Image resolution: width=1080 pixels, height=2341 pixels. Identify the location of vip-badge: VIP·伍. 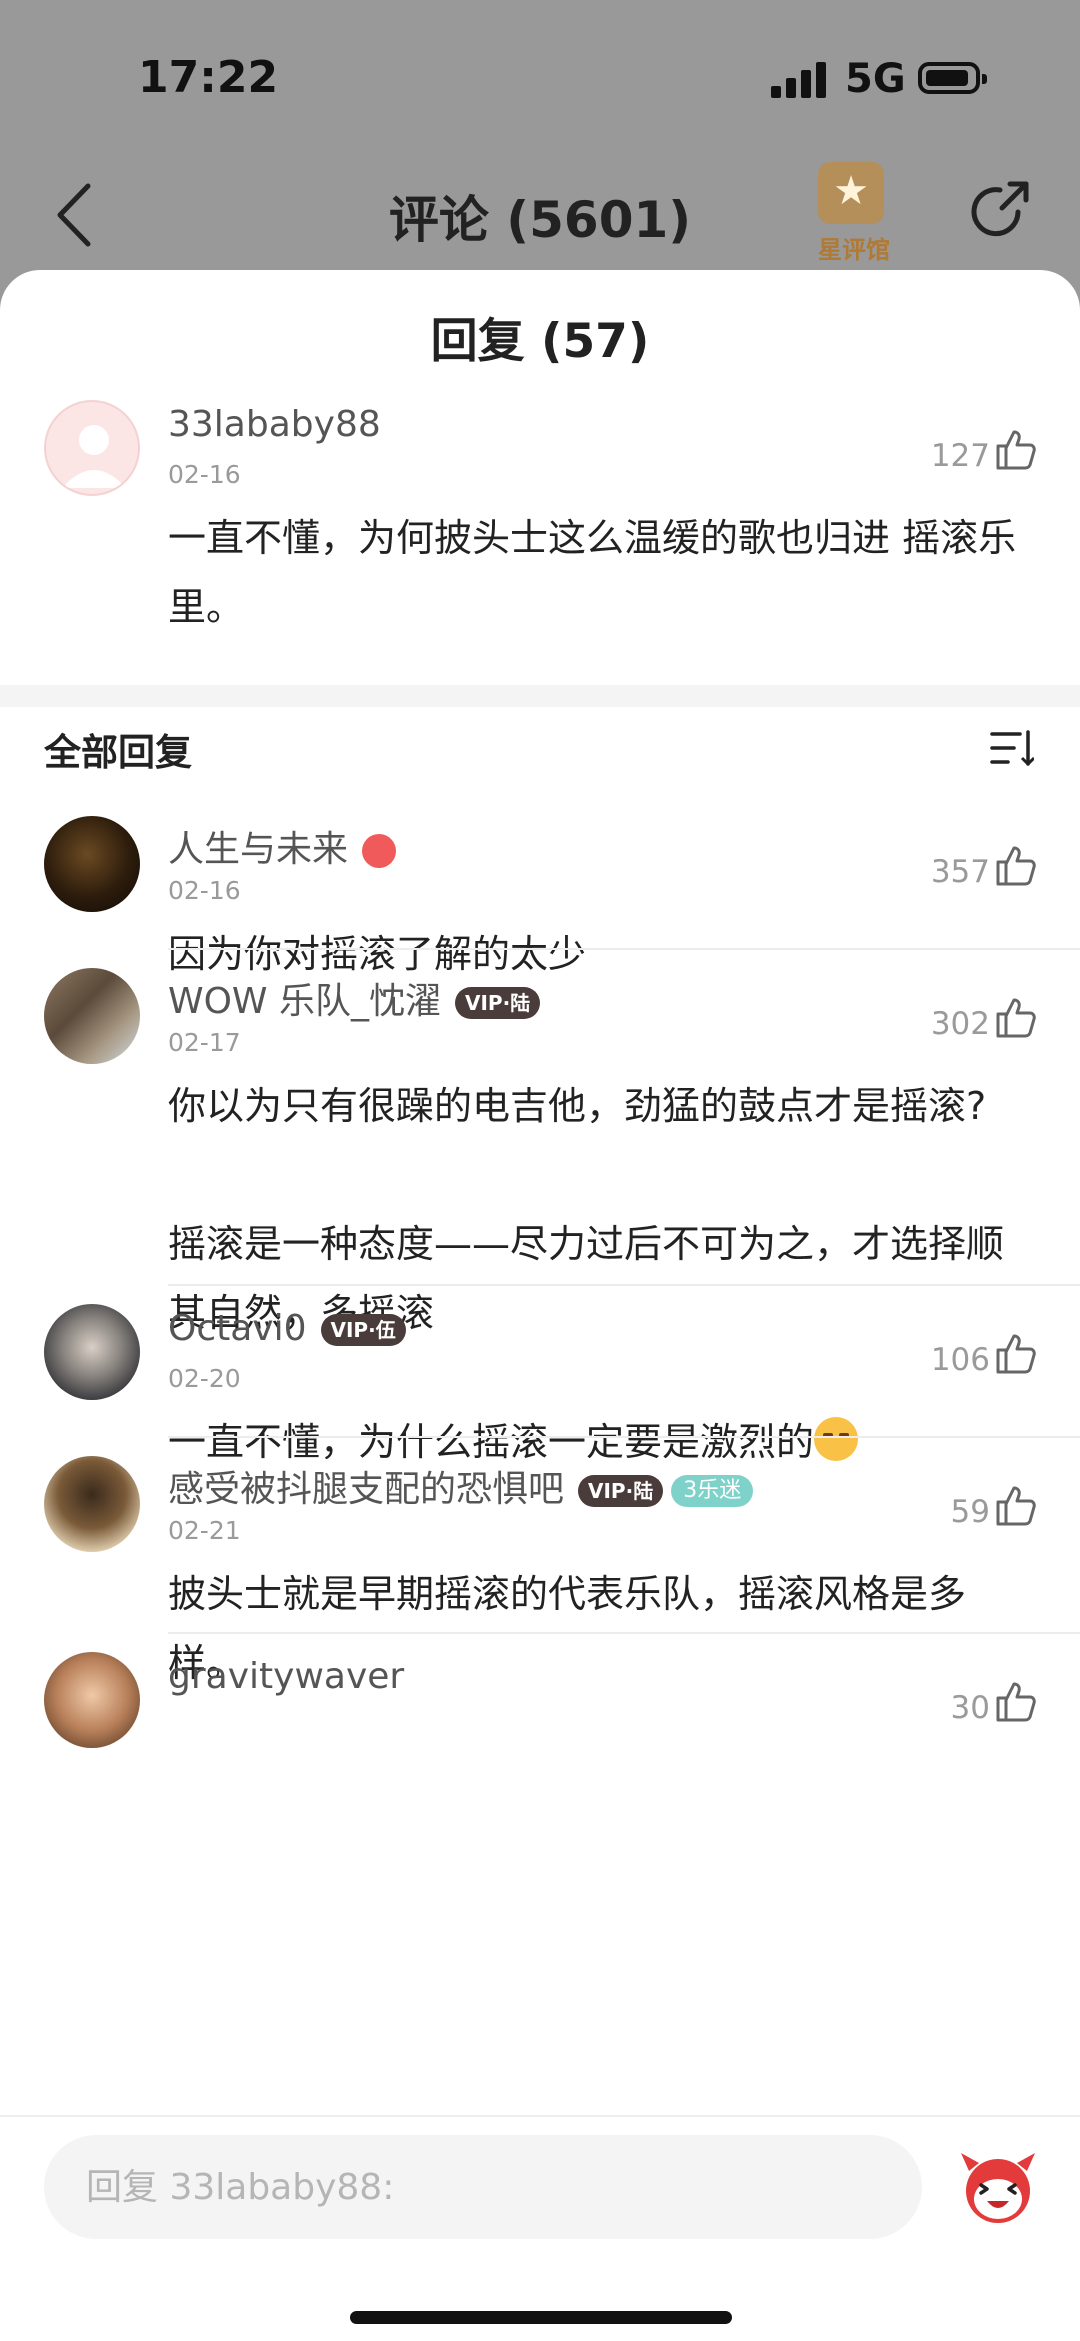
(363, 1330).